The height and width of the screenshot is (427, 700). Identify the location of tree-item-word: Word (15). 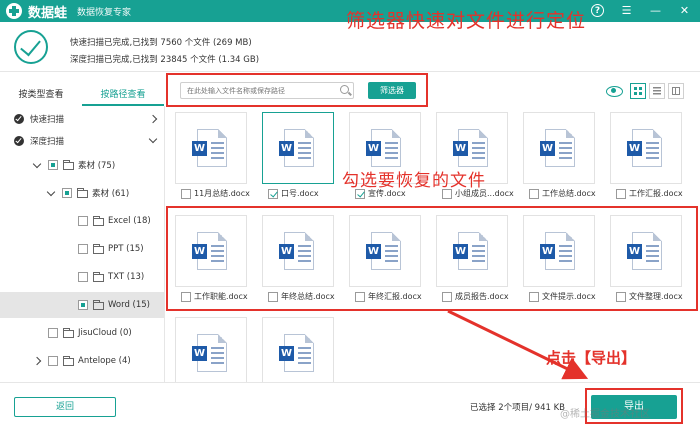
(82, 305).